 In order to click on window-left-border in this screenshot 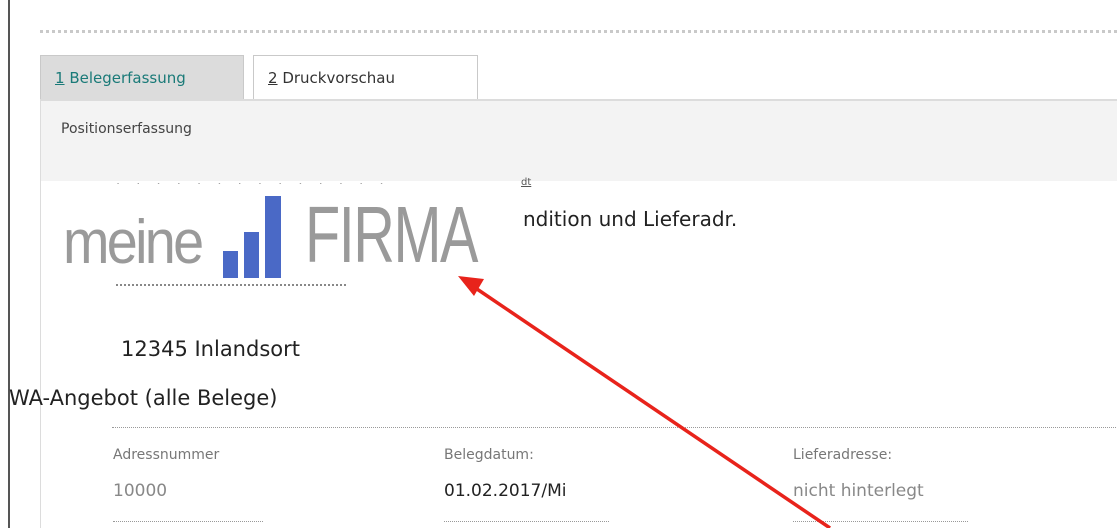, I will do `click(9, 264)`.